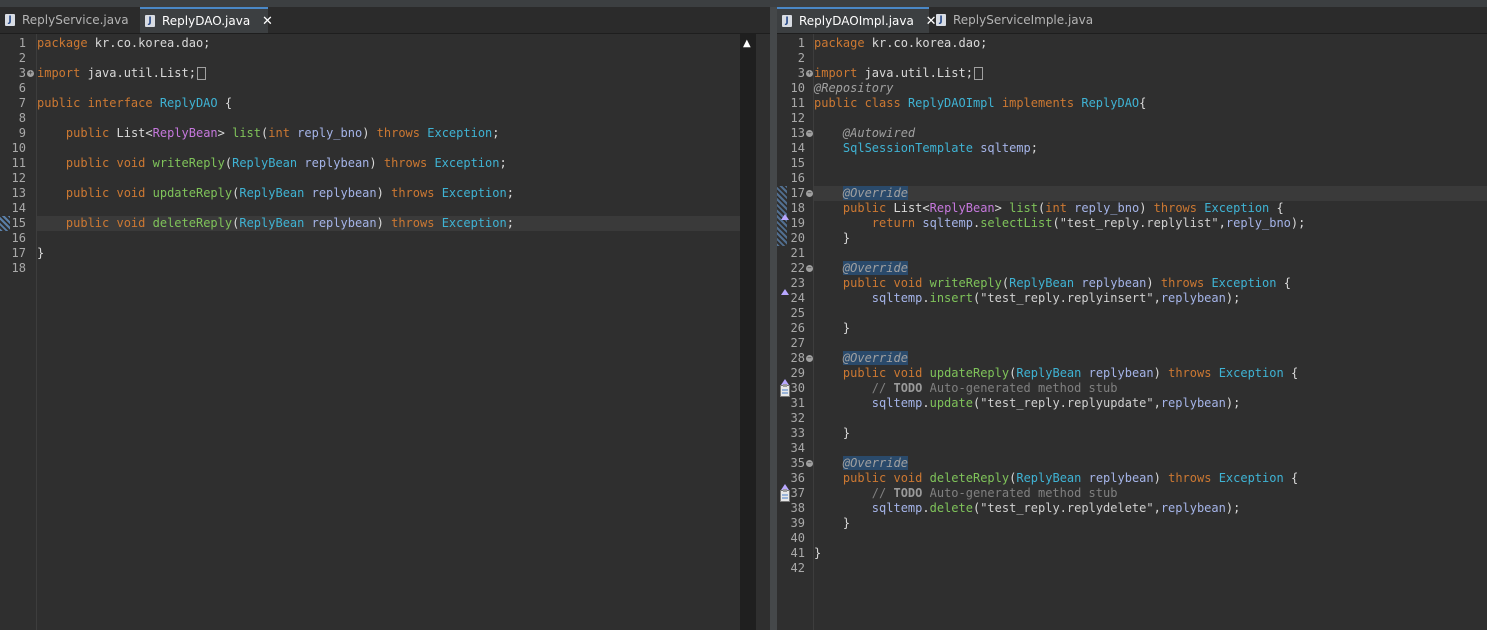 The height and width of the screenshot is (630, 1487). What do you see at coordinates (926, 43) in the screenshot?
I see `code-token: kr.co.korea.dao;` at bounding box center [926, 43].